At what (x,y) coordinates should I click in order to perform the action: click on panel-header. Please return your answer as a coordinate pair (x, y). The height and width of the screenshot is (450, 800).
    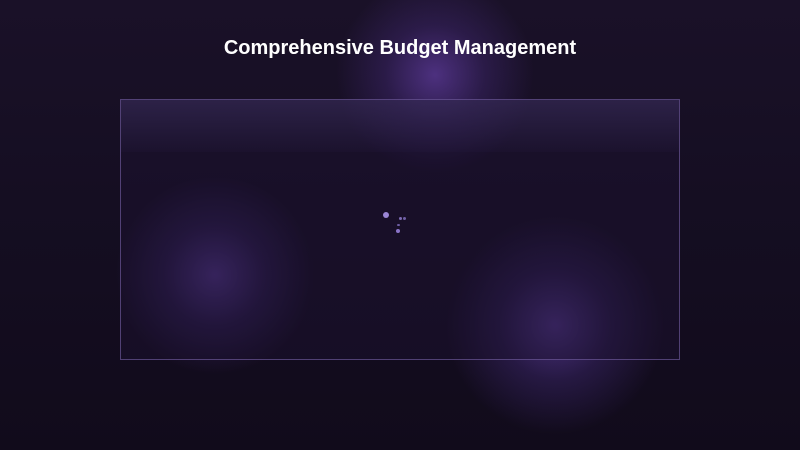
    Looking at the image, I should click on (400, 126).